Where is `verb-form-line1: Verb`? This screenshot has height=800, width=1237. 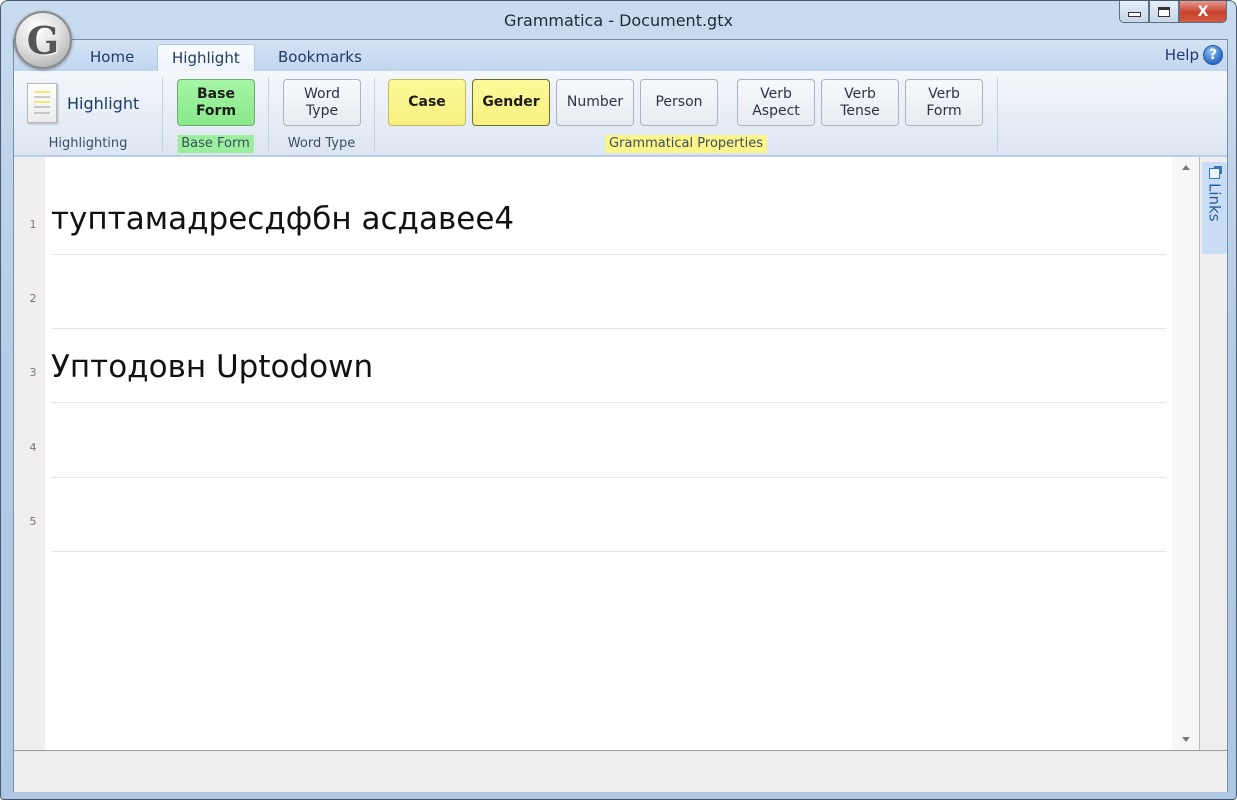 verb-form-line1: Verb is located at coordinates (944, 93).